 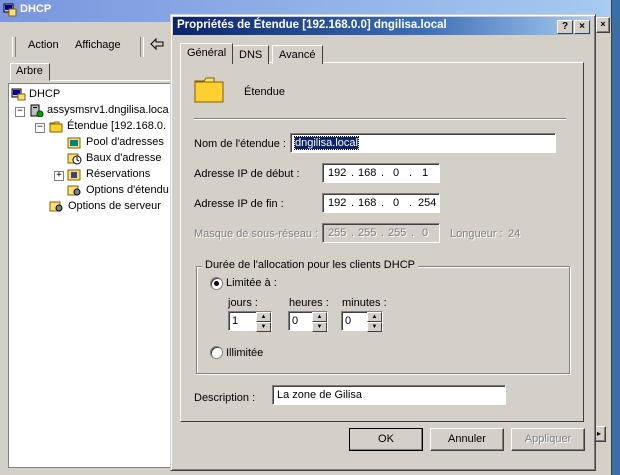 I want to click on scope-name-label: Nom de l'étendue :, so click(x=240, y=144).